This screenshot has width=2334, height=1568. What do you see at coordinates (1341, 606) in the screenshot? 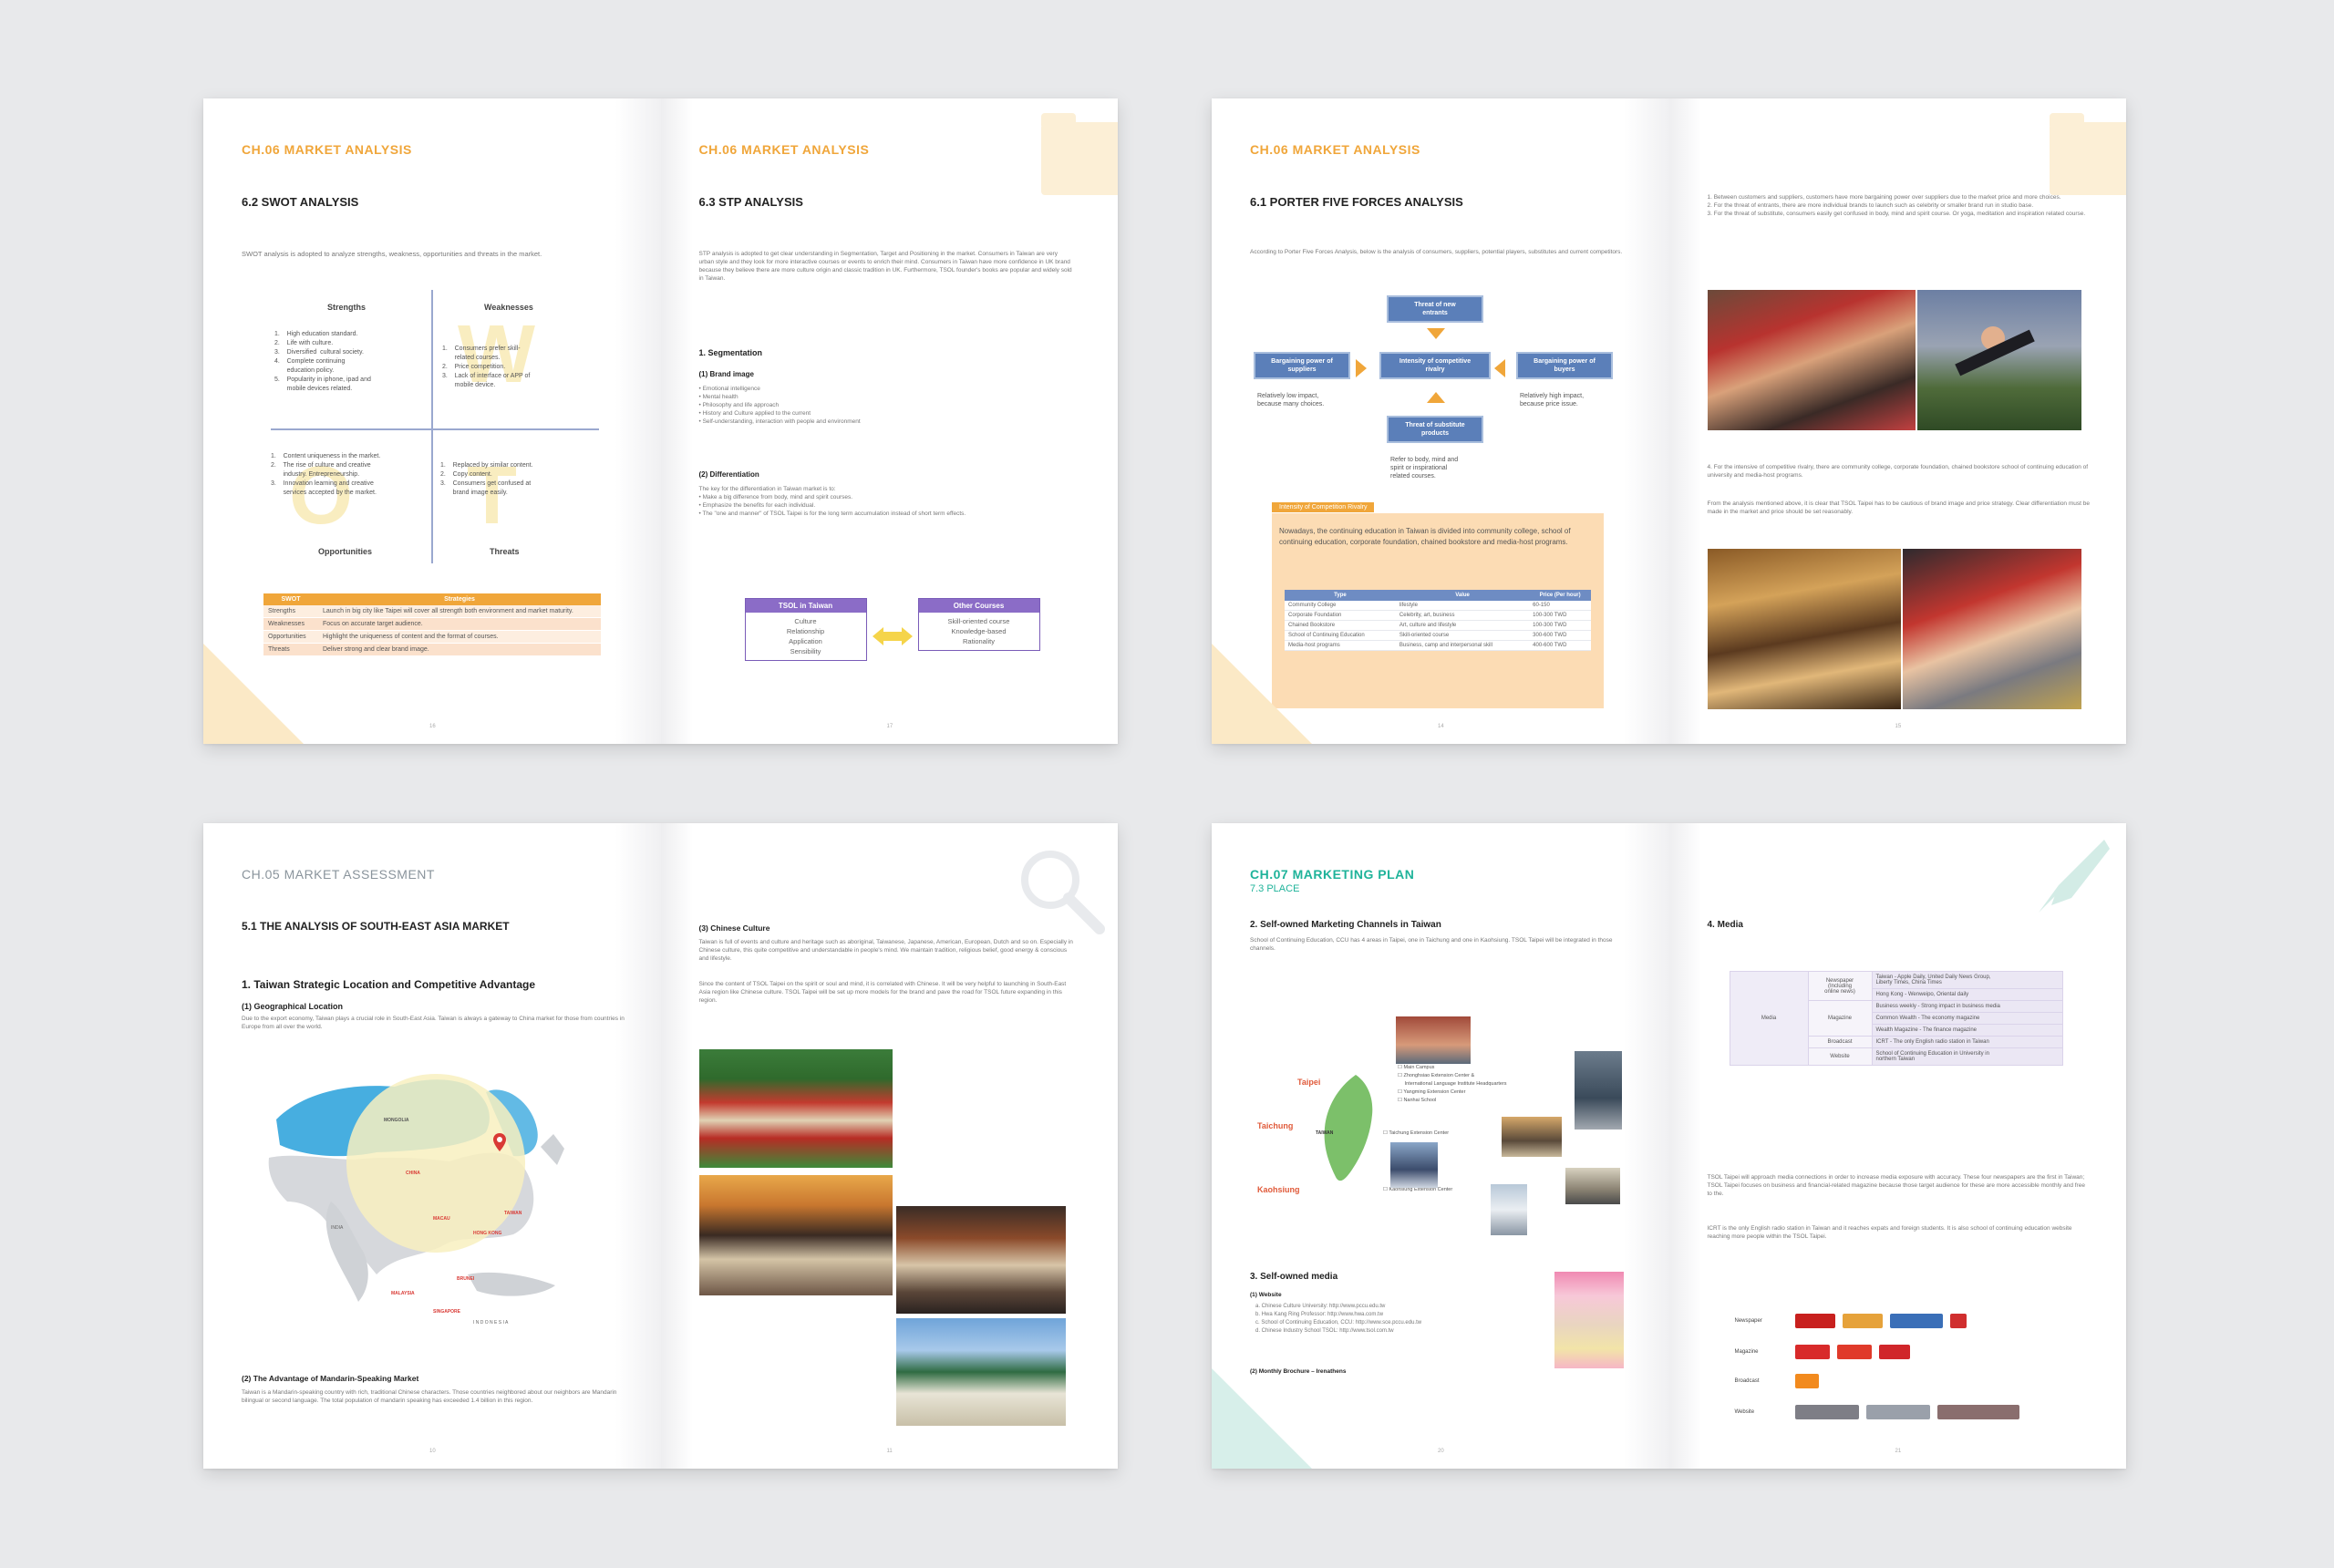
I see `table-cell: Community College` at bounding box center [1341, 606].